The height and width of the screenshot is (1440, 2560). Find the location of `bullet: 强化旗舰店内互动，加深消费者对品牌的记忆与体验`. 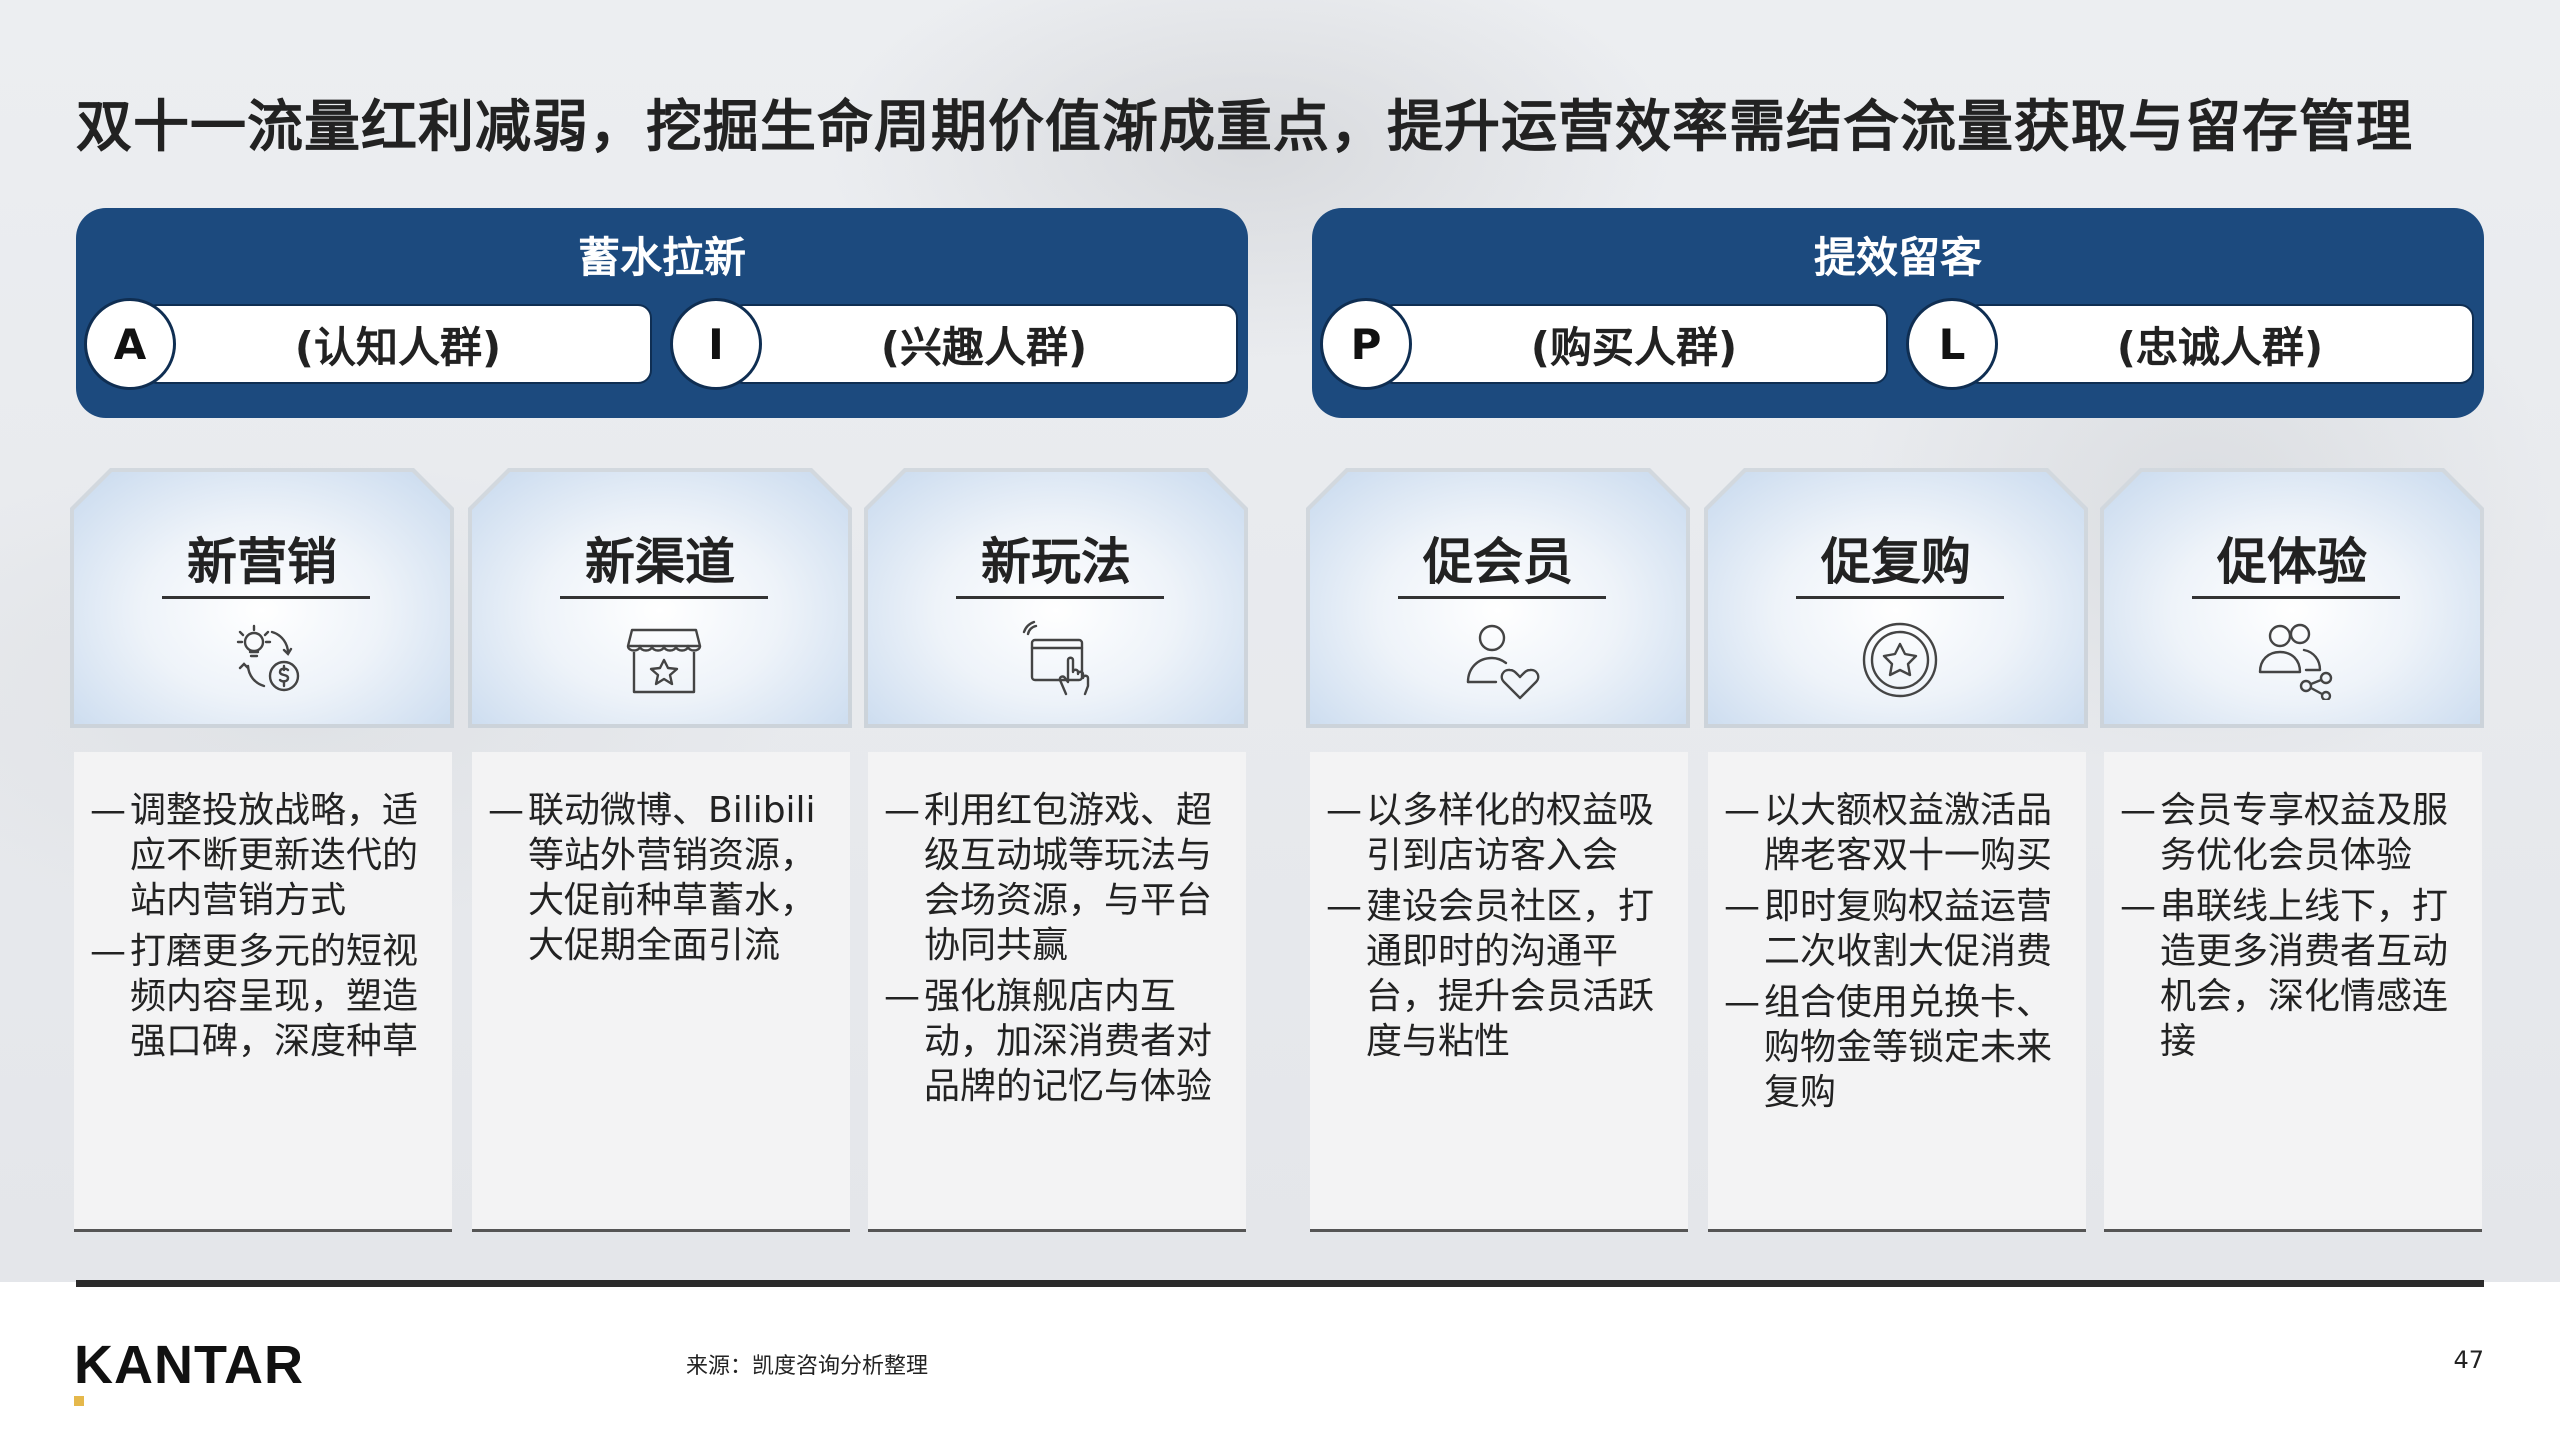

bullet: 强化旗舰店内互动，加深消费者对品牌的记忆与体验 is located at coordinates (1057, 1041).